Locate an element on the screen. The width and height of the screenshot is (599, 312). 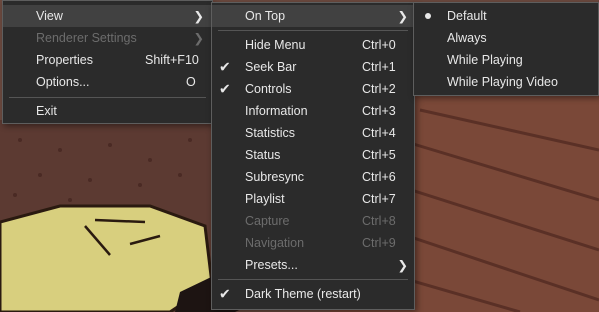
menu-item-label: Default is located at coordinates (467, 16).